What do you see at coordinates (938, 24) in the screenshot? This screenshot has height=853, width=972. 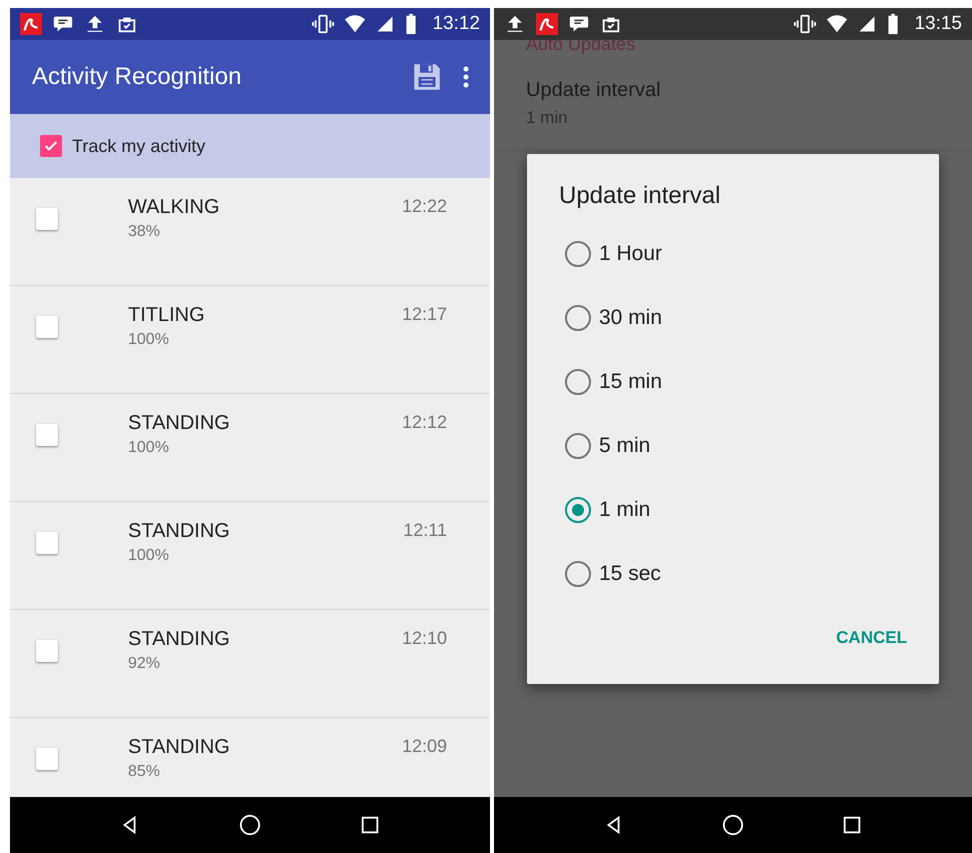 I see `status-time: 13:15` at bounding box center [938, 24].